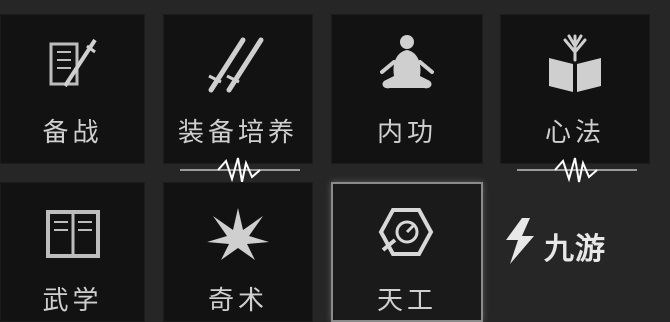  Describe the element at coordinates (574, 133) in the screenshot. I see `tile-label: 心法` at that location.